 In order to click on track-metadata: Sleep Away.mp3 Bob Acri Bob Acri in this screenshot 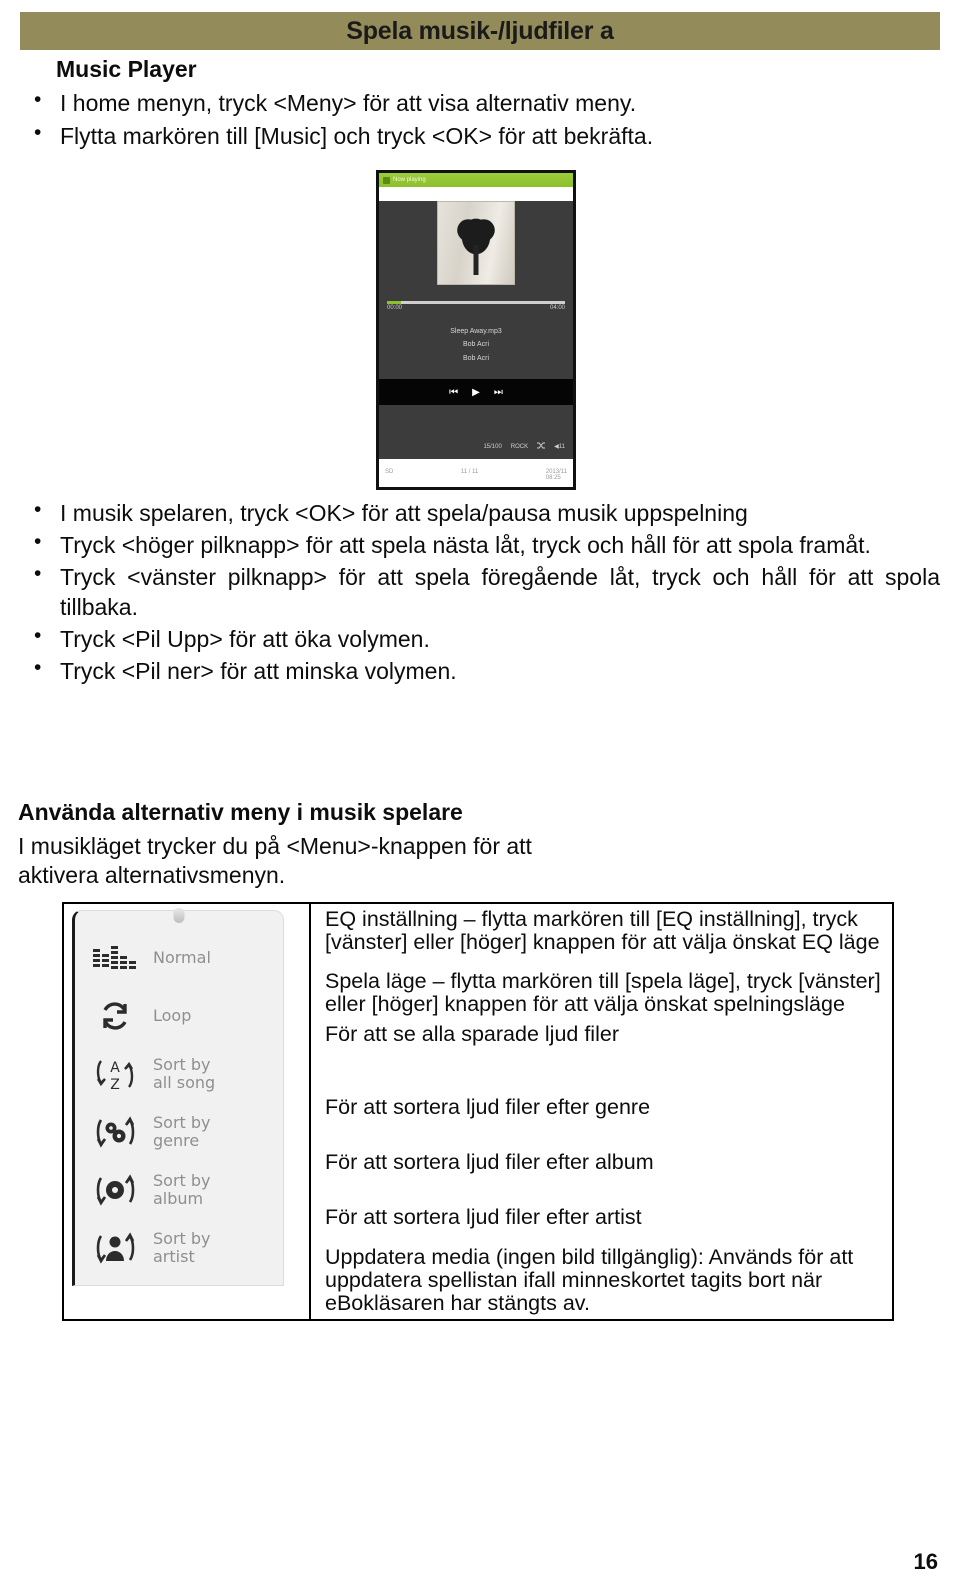, I will do `click(476, 345)`.